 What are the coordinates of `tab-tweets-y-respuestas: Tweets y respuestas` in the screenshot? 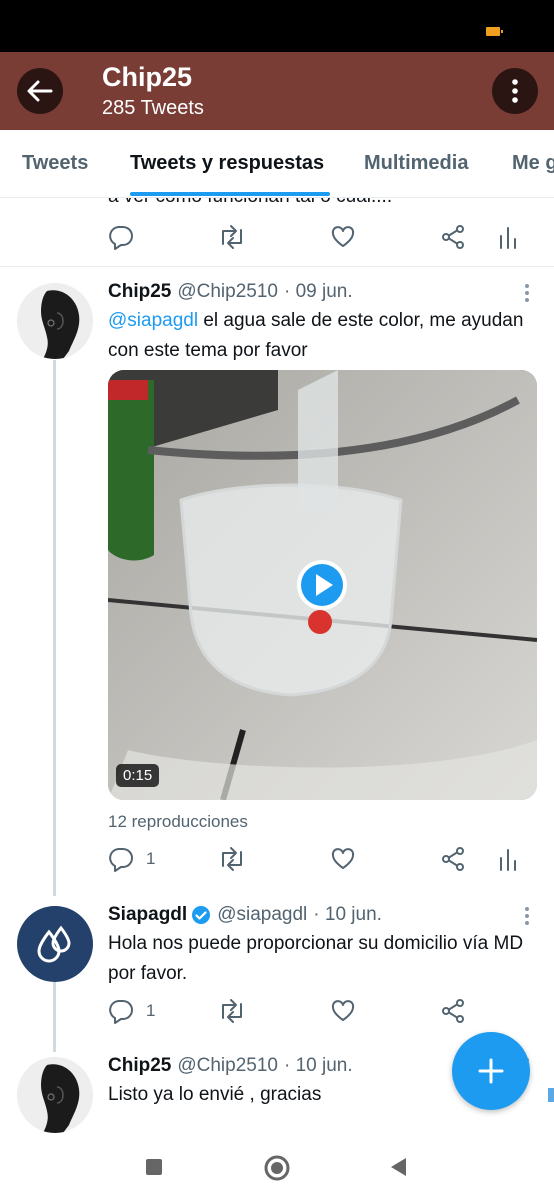 It's located at (227, 163).